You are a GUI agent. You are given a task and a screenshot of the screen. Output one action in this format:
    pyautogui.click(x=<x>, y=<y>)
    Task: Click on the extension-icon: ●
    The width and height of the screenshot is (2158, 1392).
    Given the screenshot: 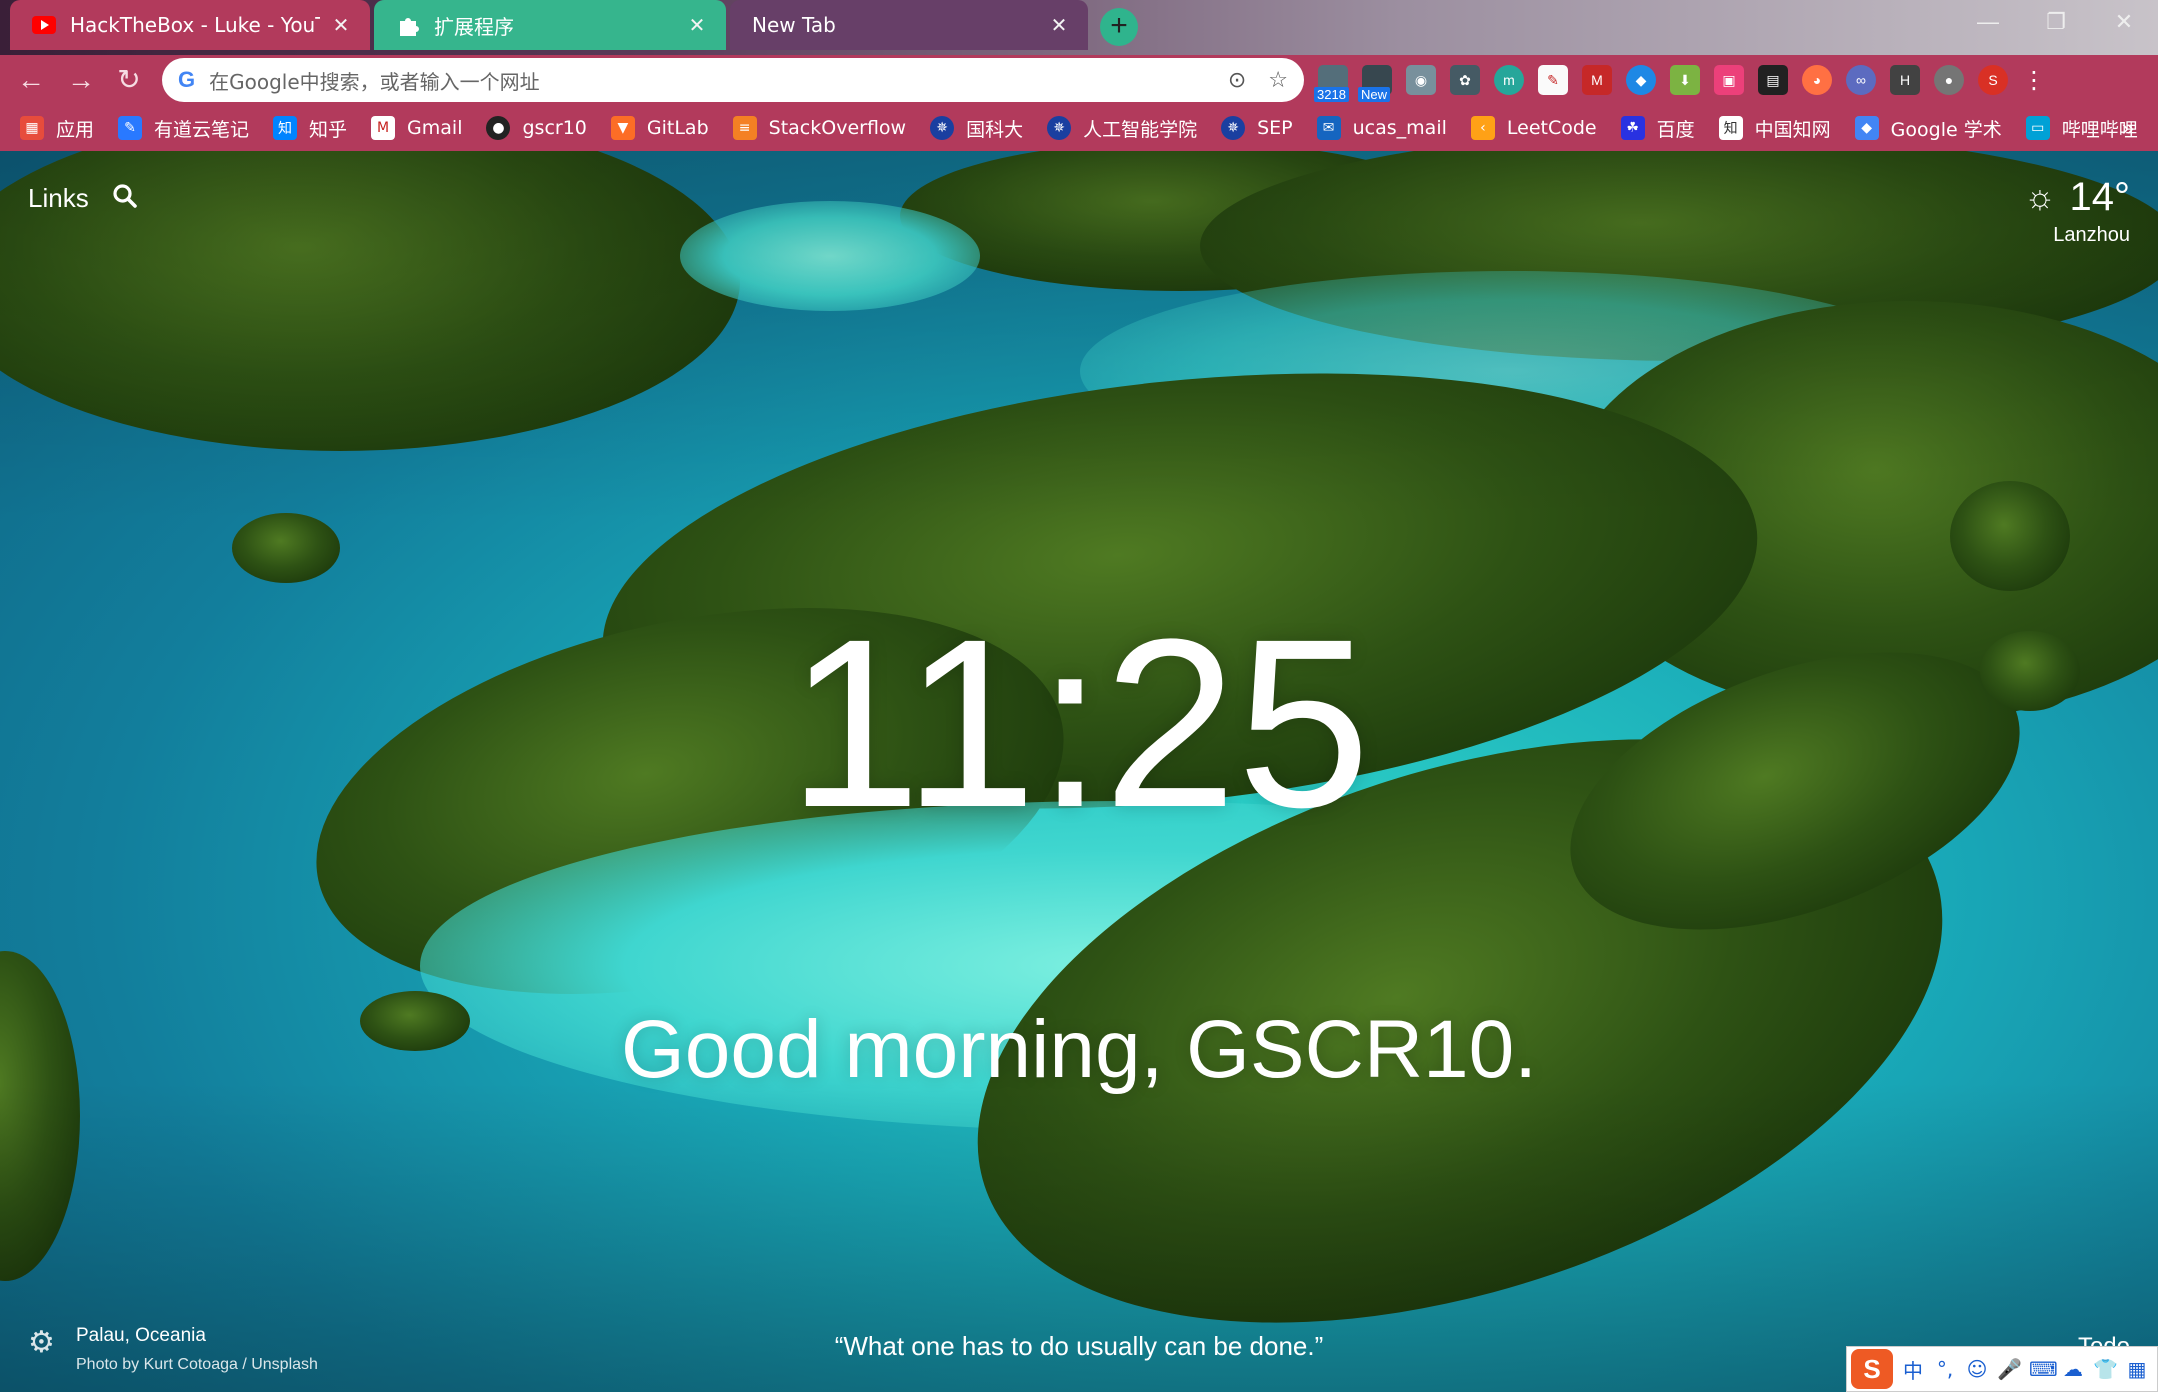 What is the action you would take?
    pyautogui.click(x=1949, y=80)
    